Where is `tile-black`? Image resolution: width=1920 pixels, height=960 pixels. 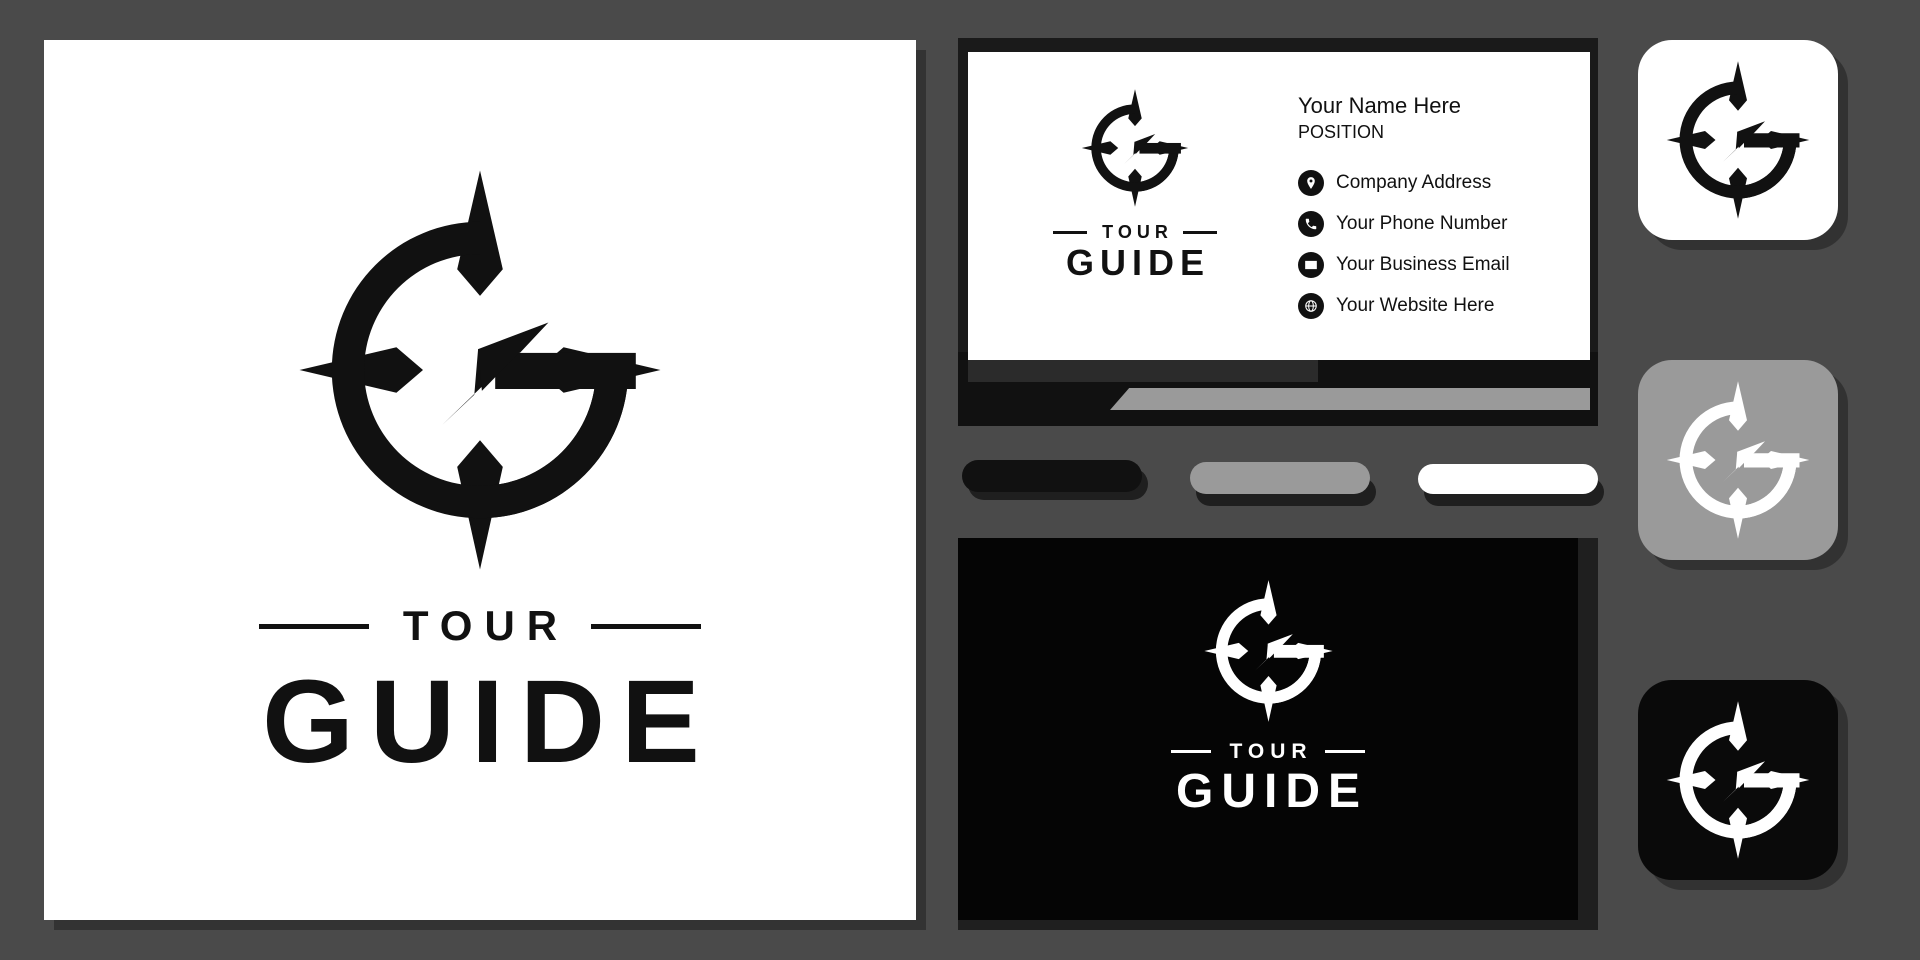
tile-black is located at coordinates (1738, 780).